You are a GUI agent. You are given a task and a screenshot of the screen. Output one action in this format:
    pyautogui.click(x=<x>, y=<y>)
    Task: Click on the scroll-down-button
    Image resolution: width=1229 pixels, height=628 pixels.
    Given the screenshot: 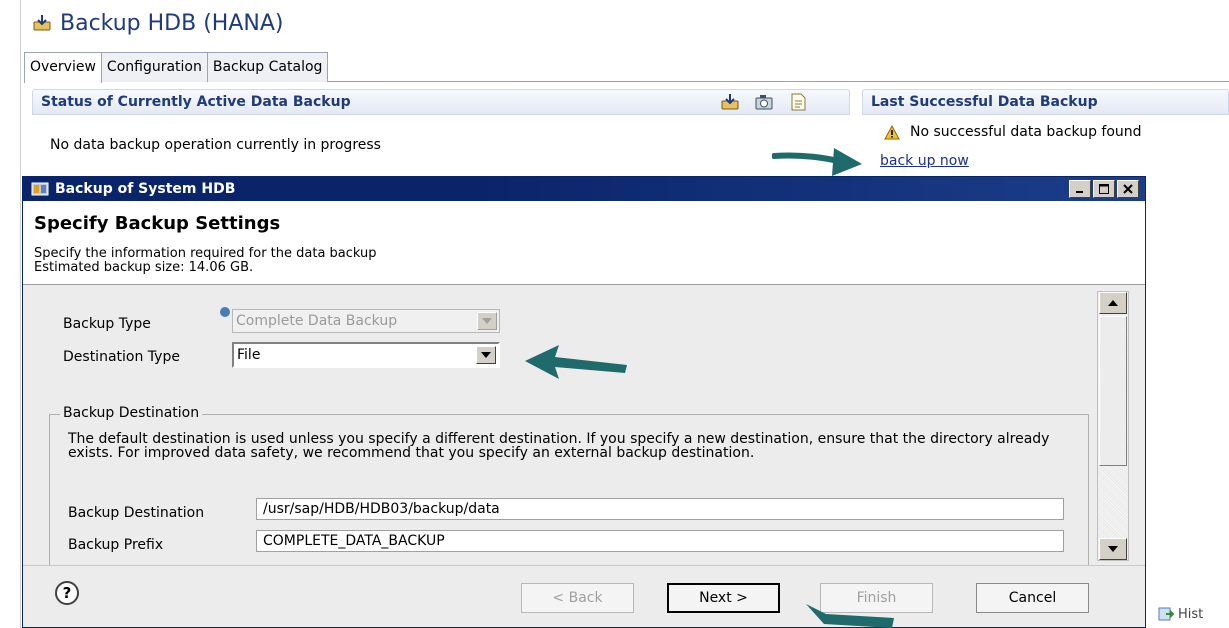 What is the action you would take?
    pyautogui.click(x=1113, y=549)
    